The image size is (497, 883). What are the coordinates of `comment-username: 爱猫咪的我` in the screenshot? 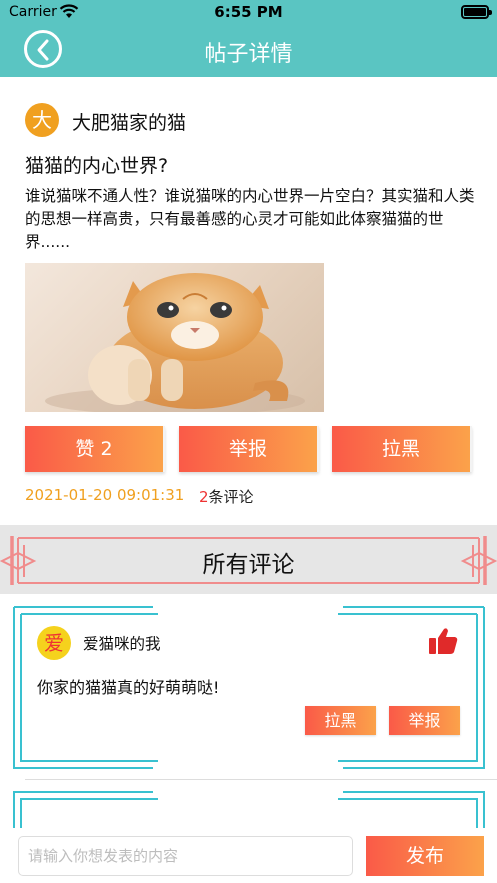 It's located at (122, 643).